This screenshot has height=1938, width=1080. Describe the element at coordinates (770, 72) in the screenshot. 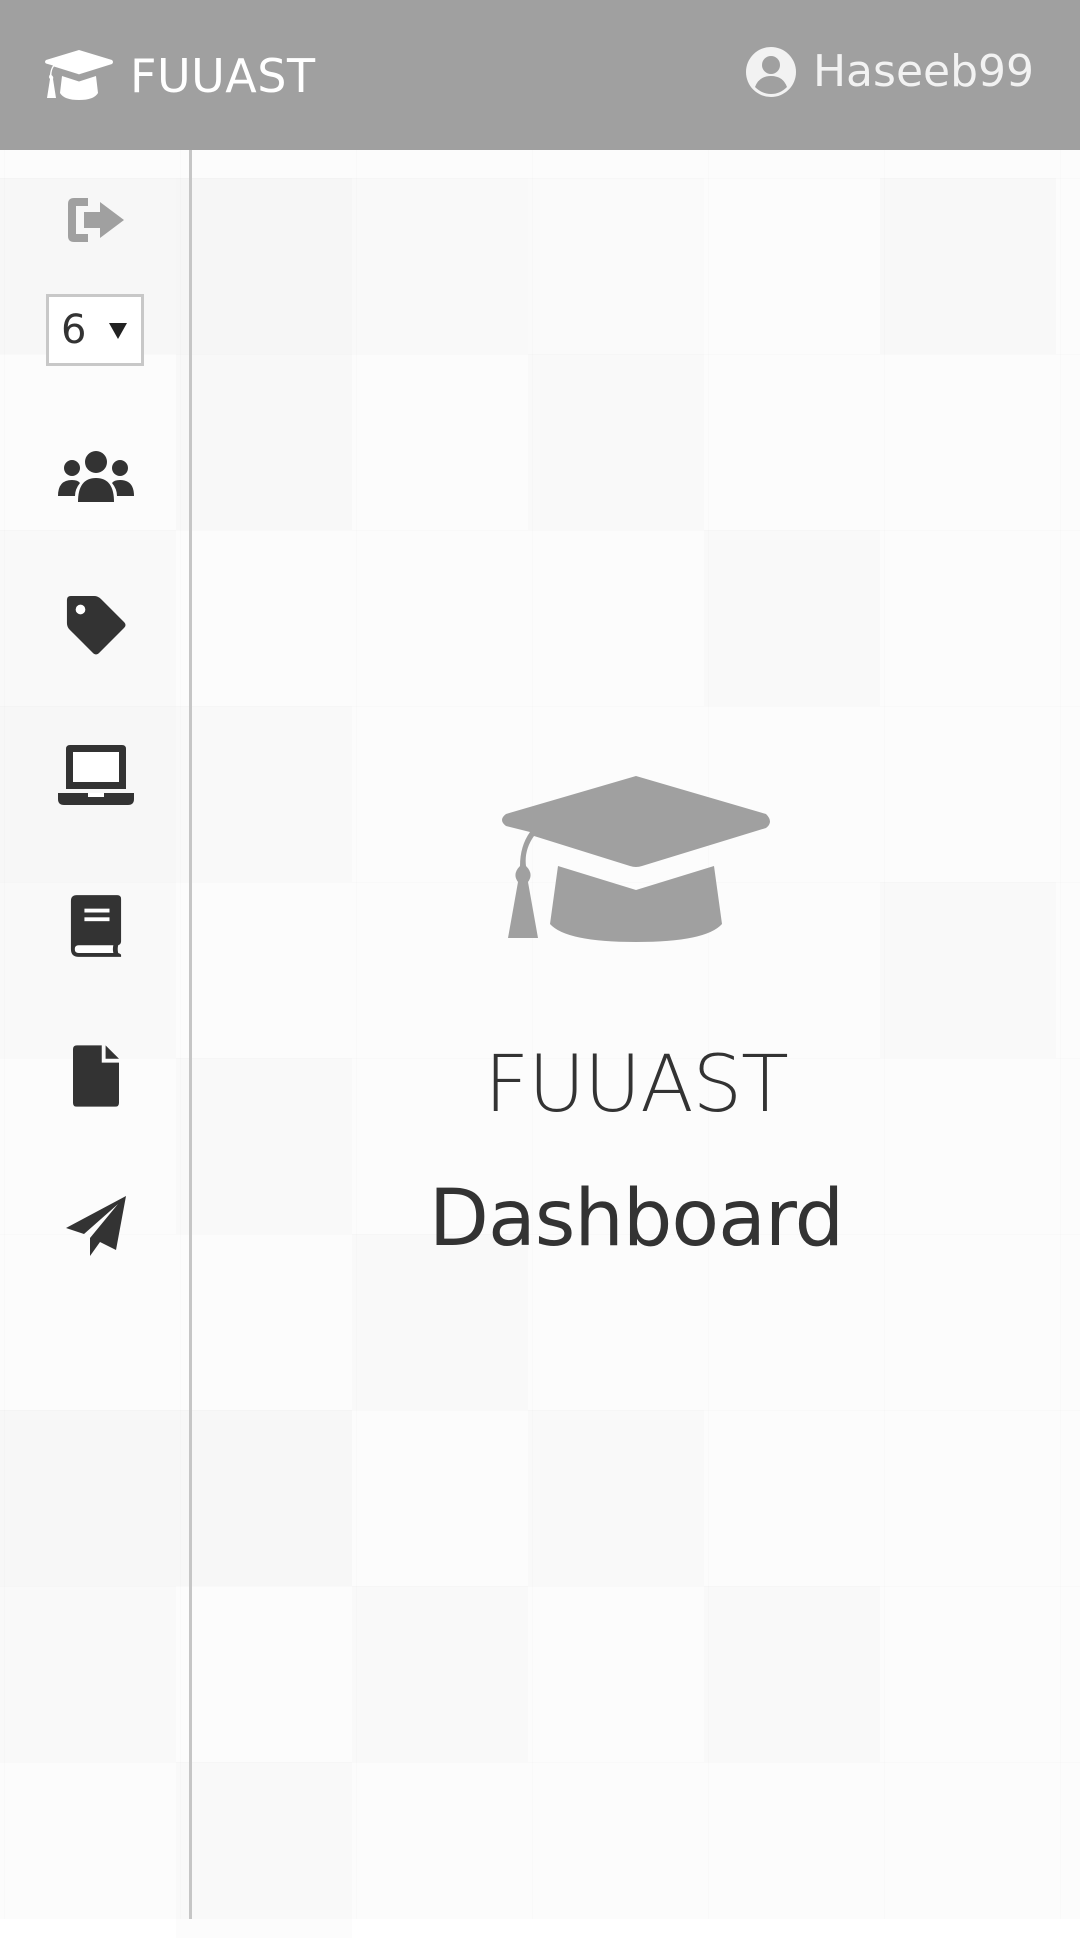

I see `user-circle-icon` at that location.